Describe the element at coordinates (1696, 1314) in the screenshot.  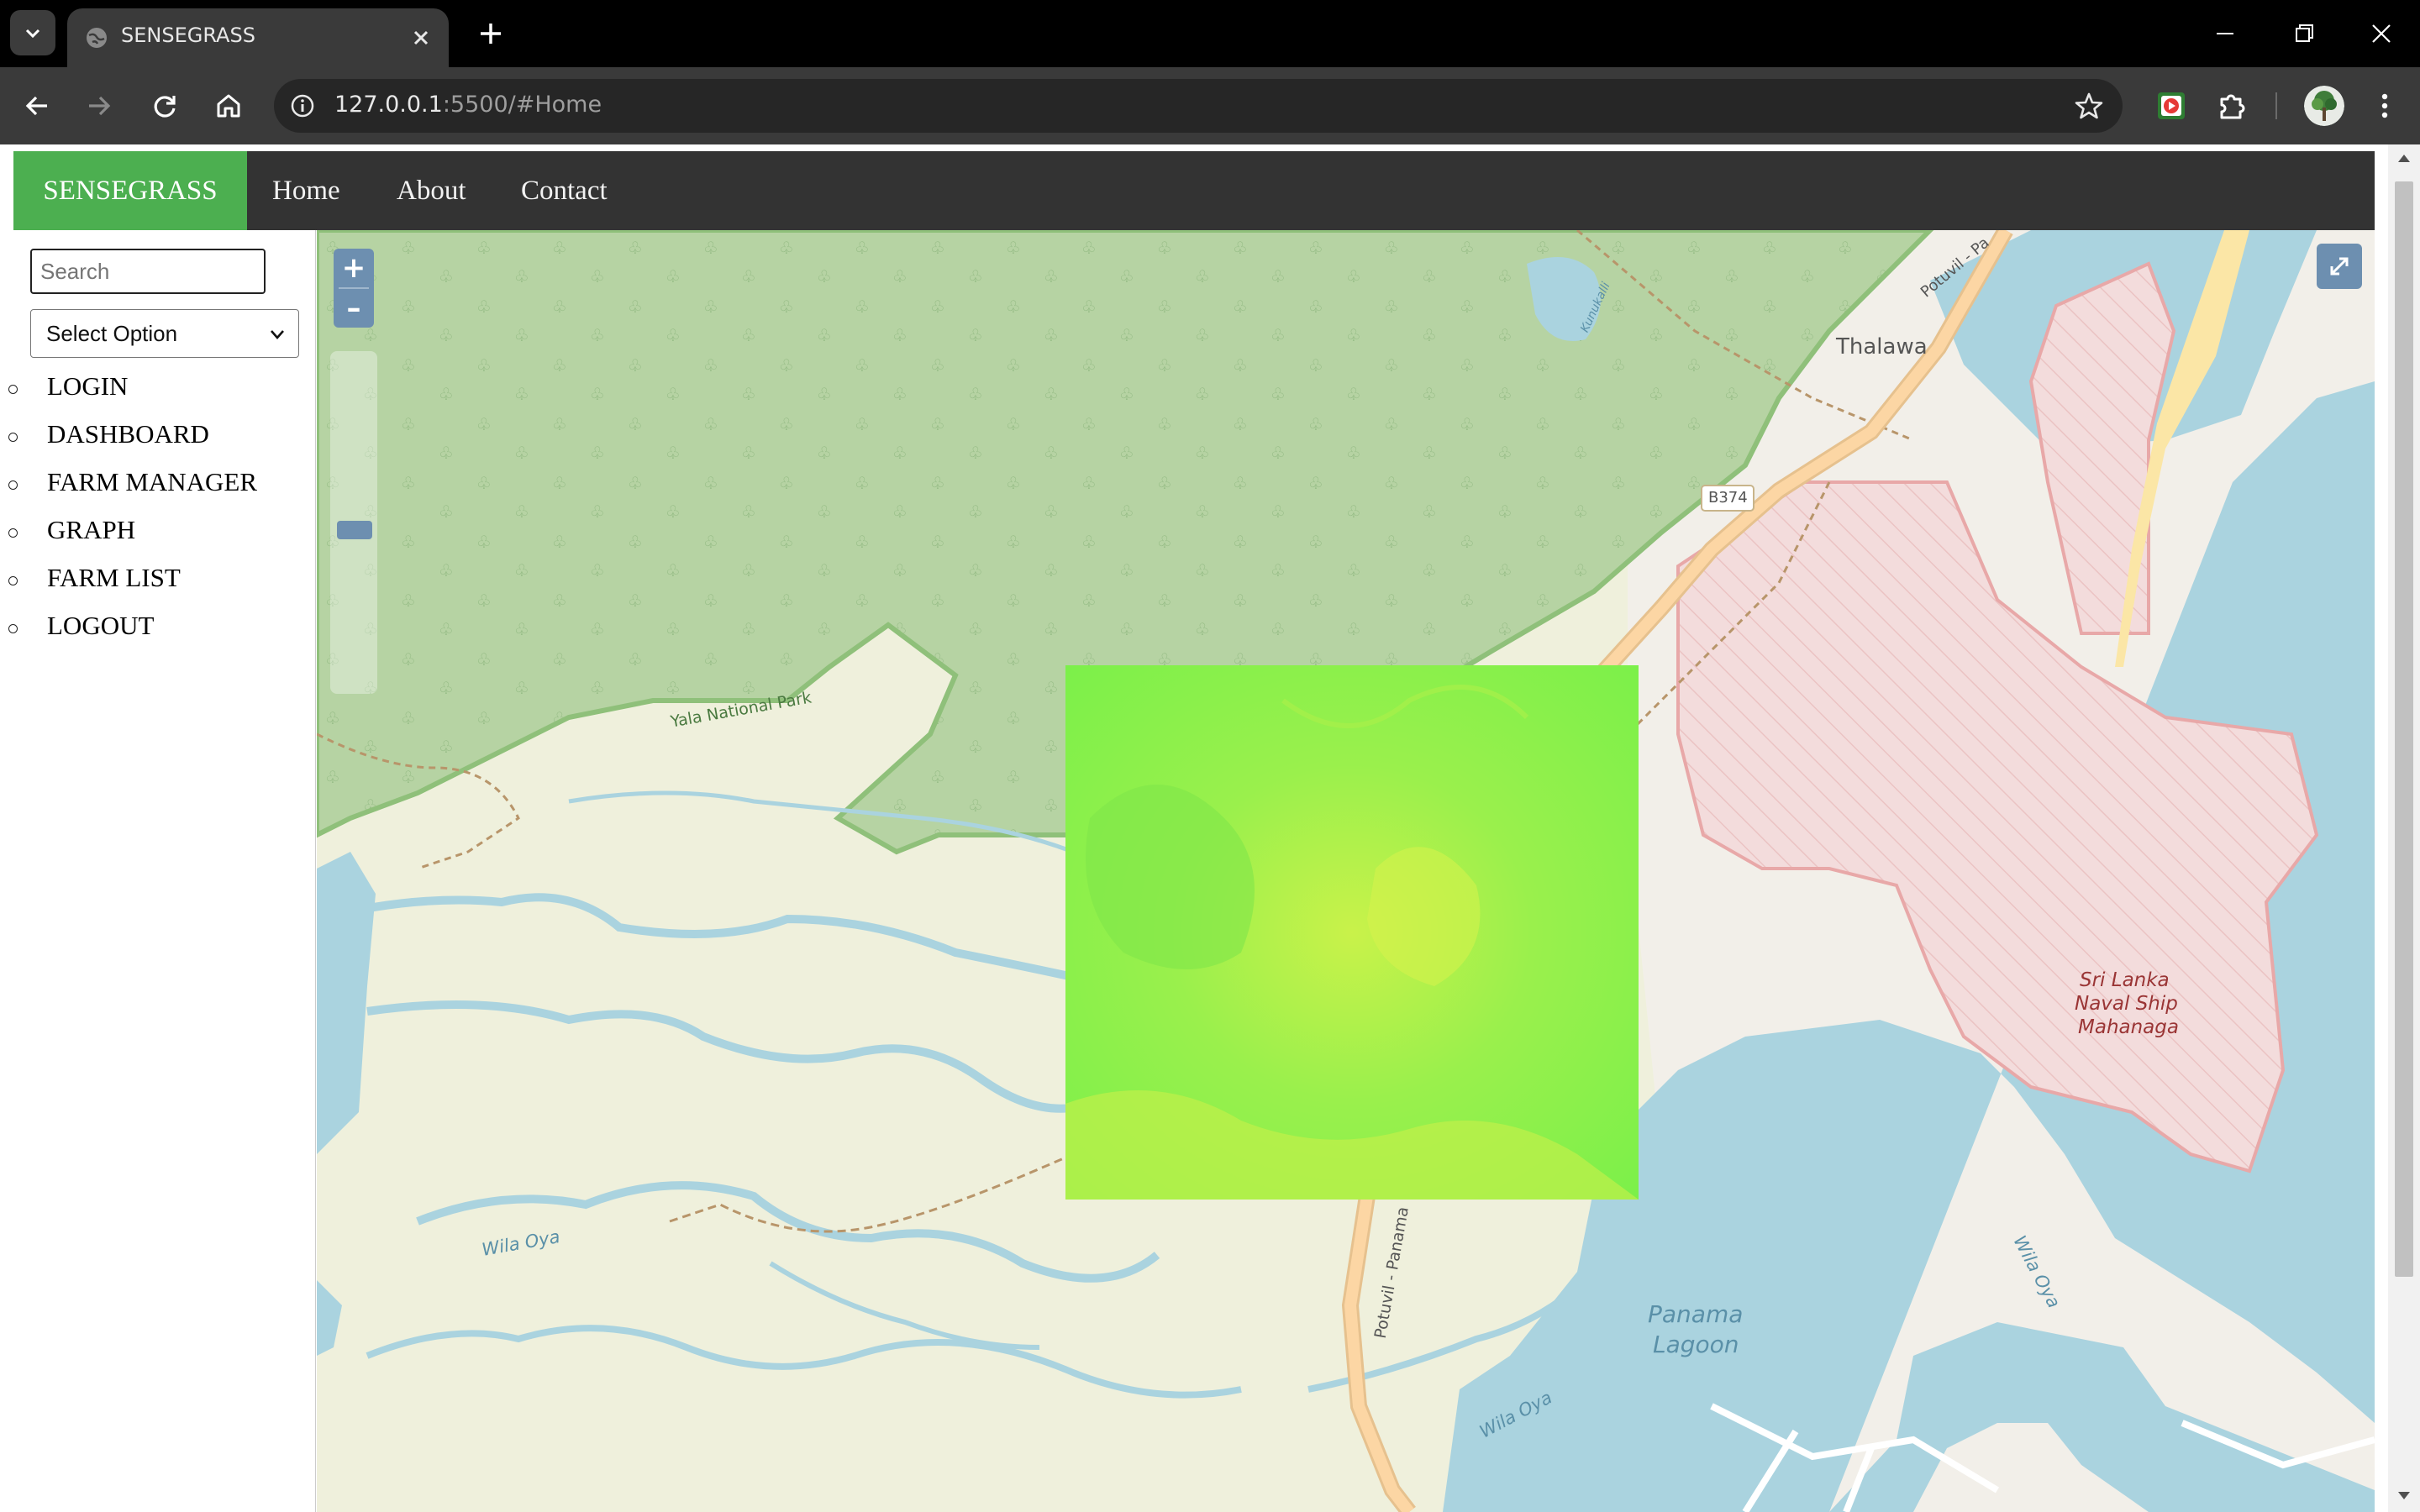
I see `map-label-panama: Panama` at that location.